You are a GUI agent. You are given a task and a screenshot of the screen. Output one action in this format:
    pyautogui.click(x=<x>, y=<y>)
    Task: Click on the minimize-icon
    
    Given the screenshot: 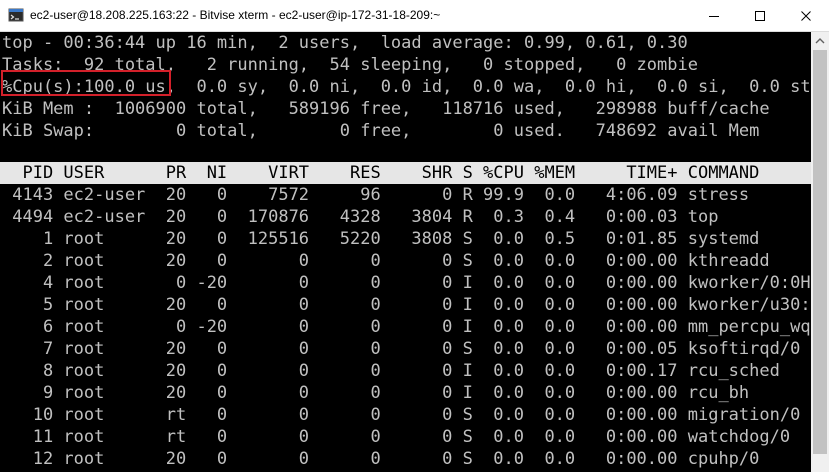 What is the action you would take?
    pyautogui.click(x=714, y=16)
    